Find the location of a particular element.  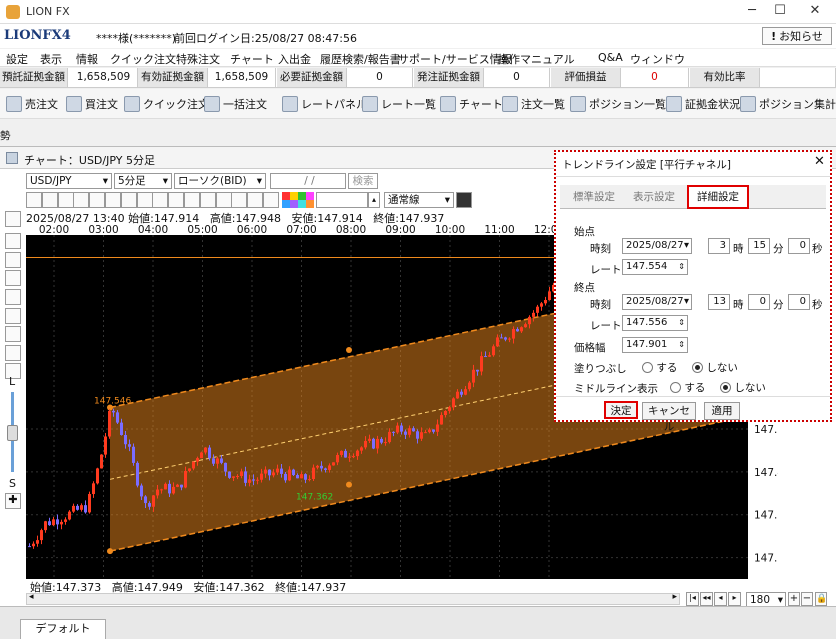

zoom-out-icon: − is located at coordinates (807, 599).